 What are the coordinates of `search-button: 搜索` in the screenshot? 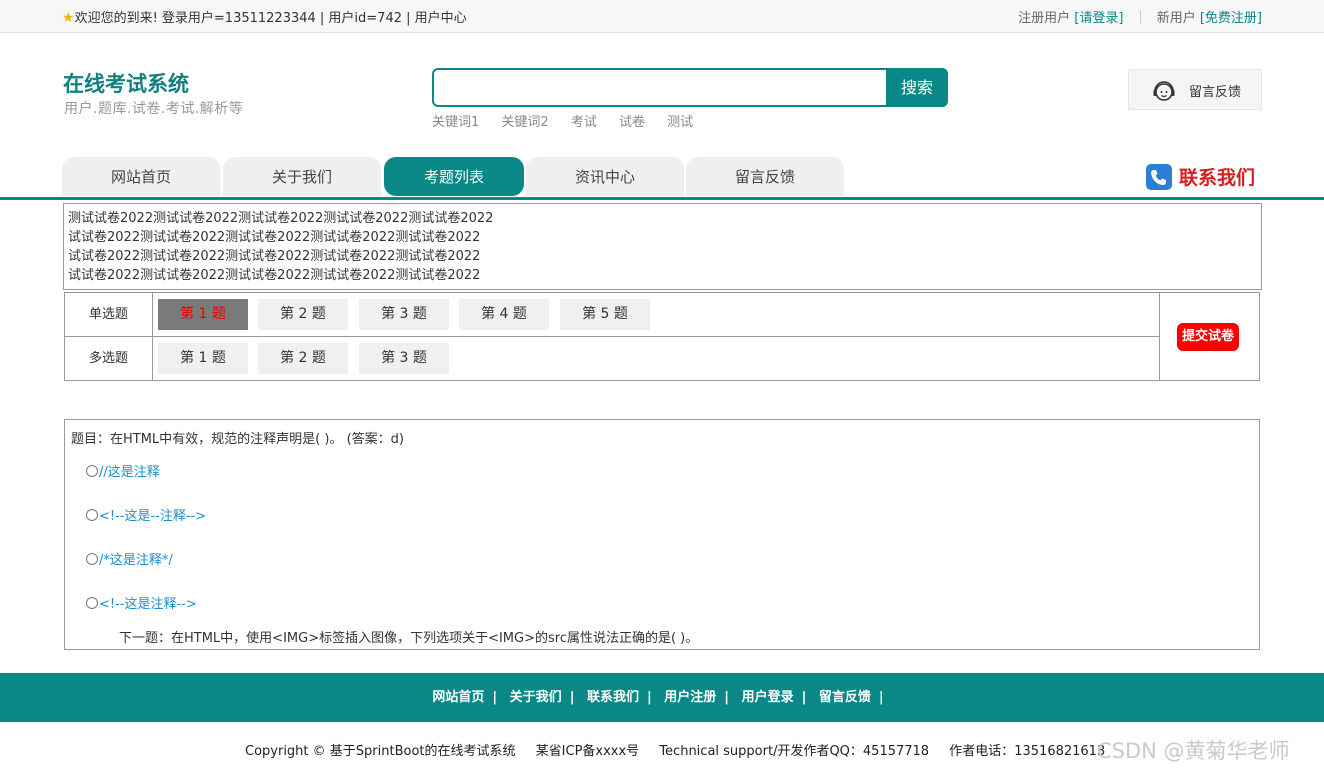 It's located at (917, 87).